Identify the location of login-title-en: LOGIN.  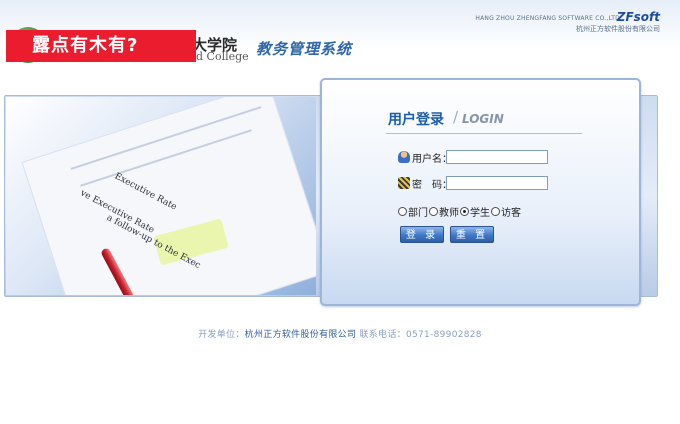
(483, 119).